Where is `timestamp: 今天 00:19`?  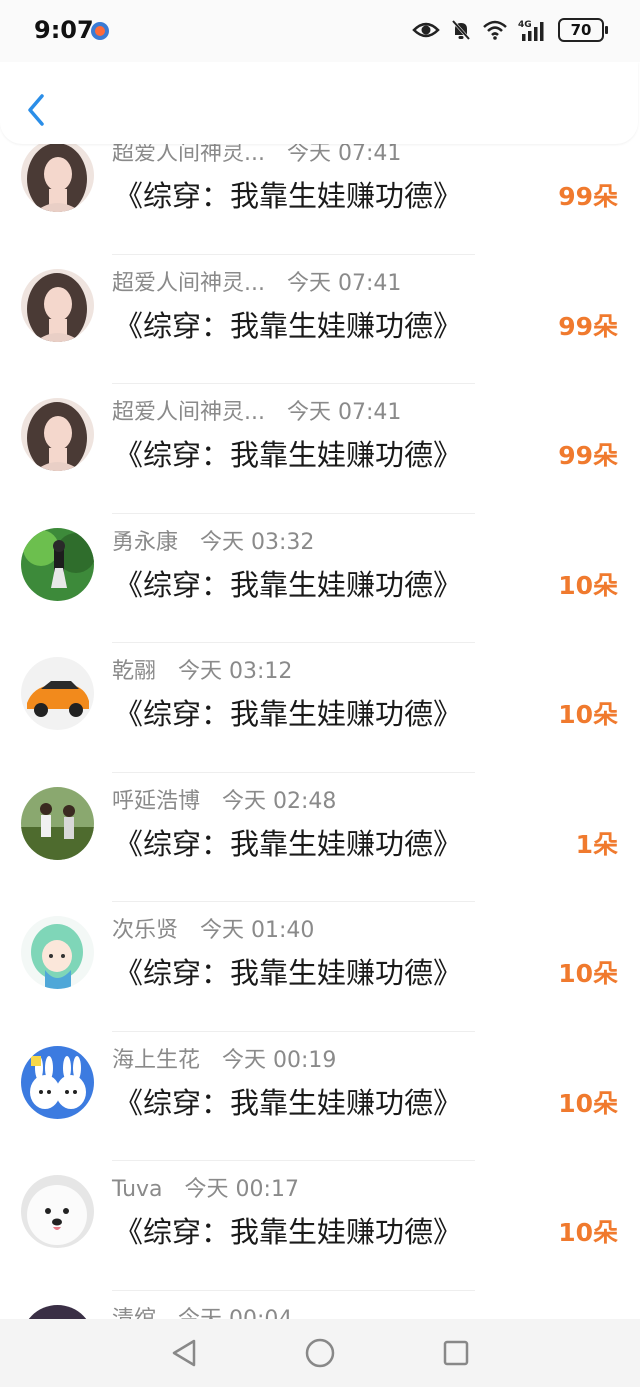 timestamp: 今天 00:19 is located at coordinates (279, 1060).